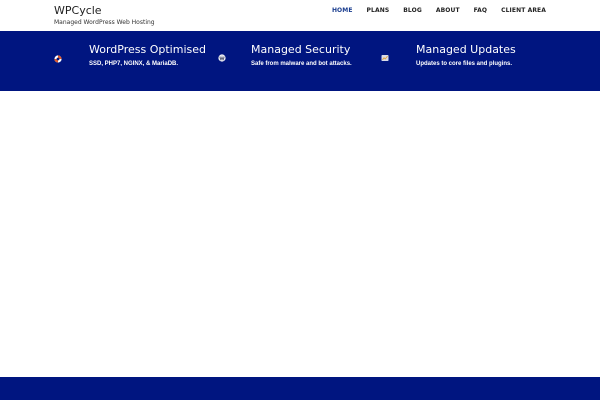 Image resolution: width=600 pixels, height=400 pixels. What do you see at coordinates (222, 58) in the screenshot?
I see `wordpress-icon` at bounding box center [222, 58].